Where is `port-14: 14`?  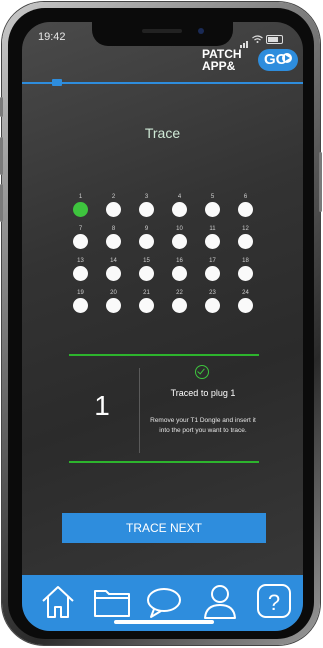
port-14: 14 is located at coordinates (113, 269).